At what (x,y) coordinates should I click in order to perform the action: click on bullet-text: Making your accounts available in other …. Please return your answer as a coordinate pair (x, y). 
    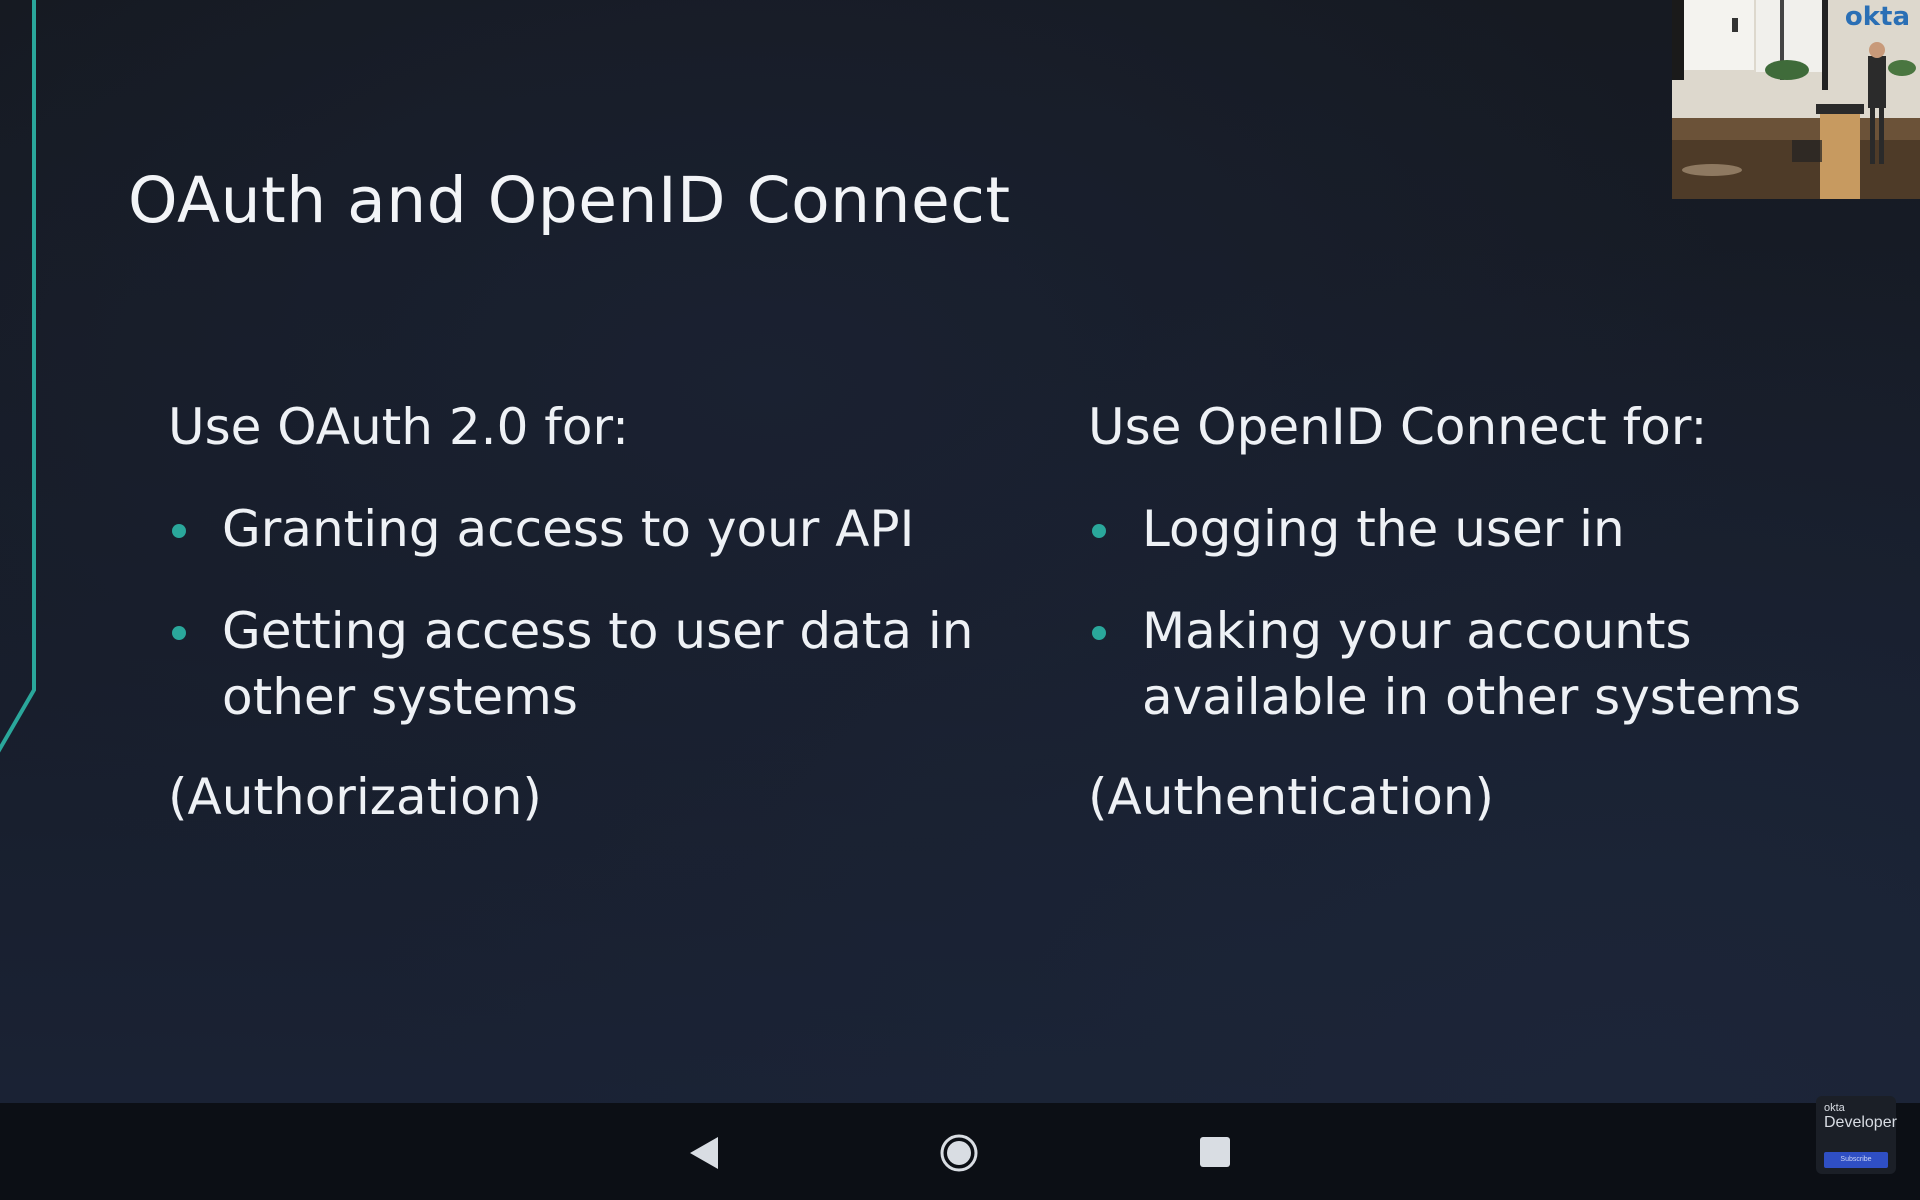
    Looking at the image, I should click on (1471, 664).